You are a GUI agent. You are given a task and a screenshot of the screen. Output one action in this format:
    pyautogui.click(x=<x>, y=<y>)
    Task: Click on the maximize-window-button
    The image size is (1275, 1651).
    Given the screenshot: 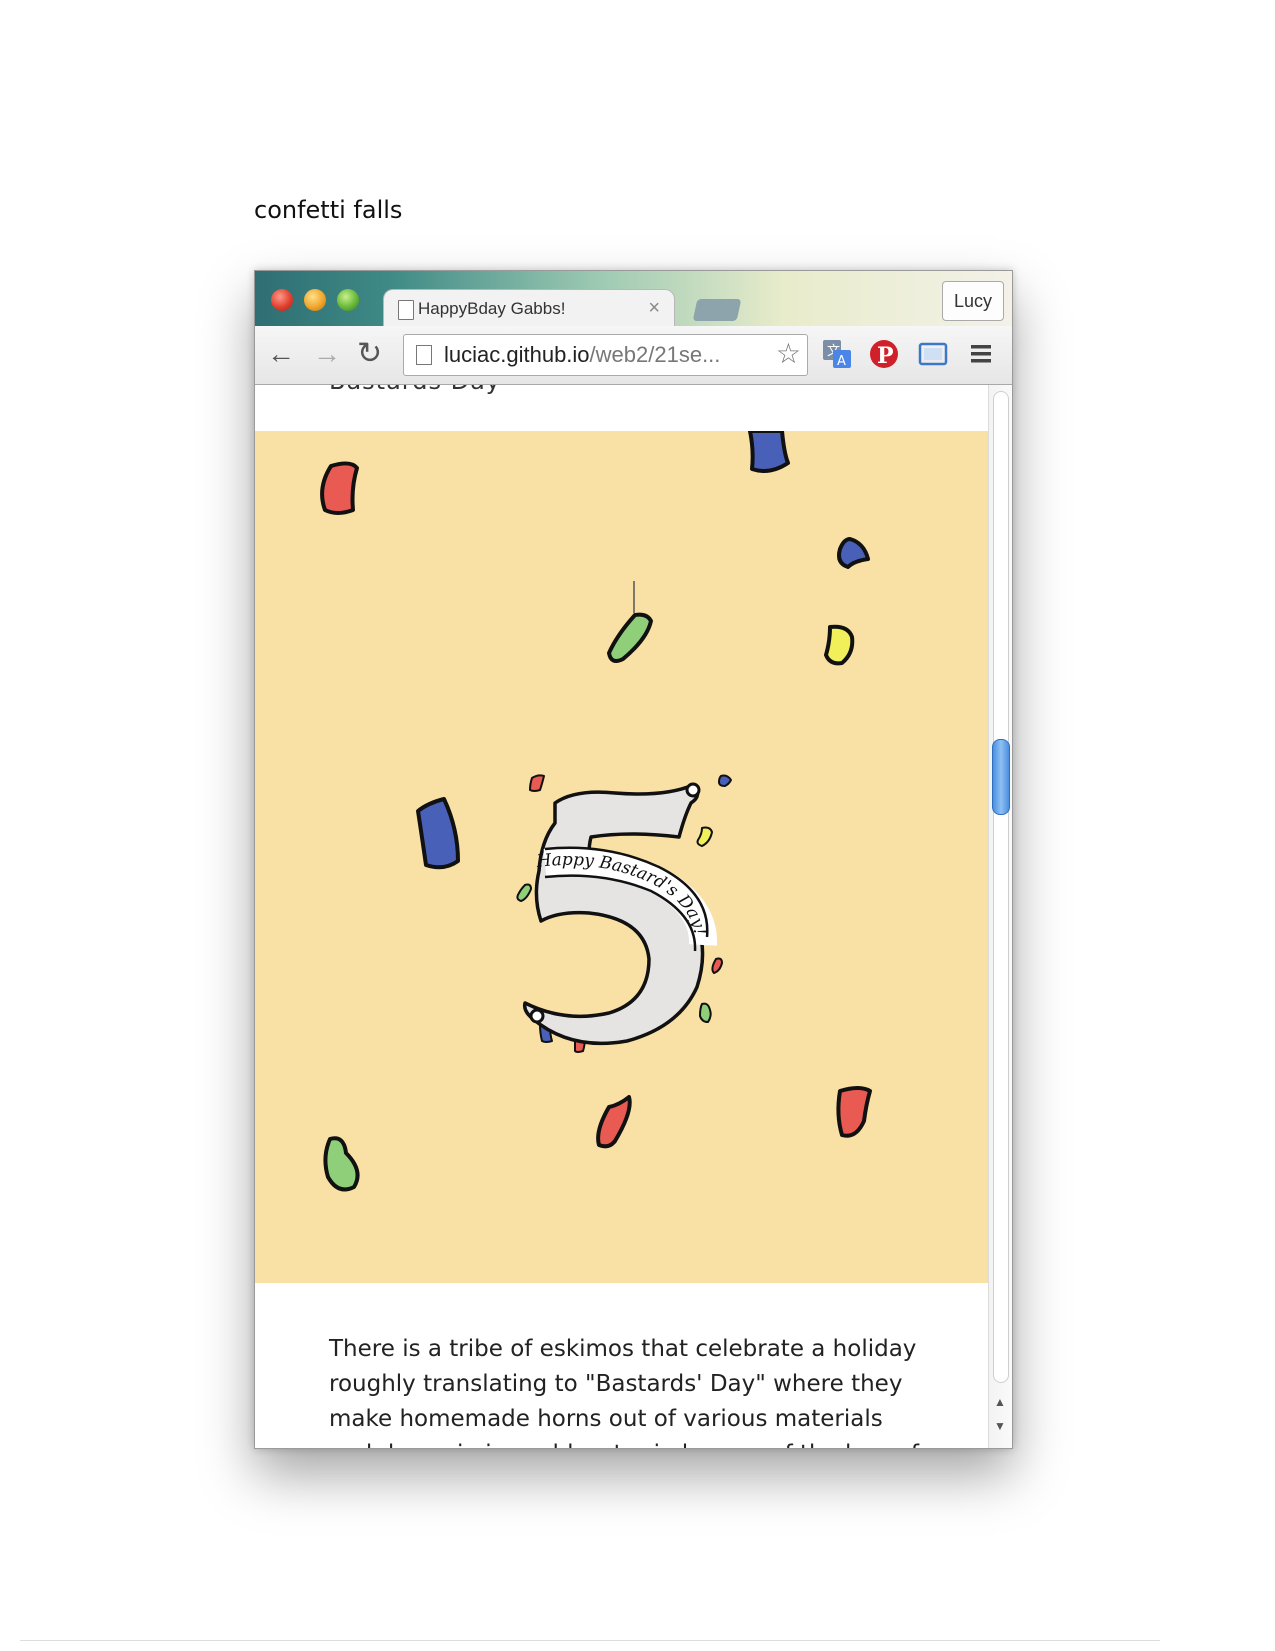 What is the action you would take?
    pyautogui.click(x=348, y=300)
    